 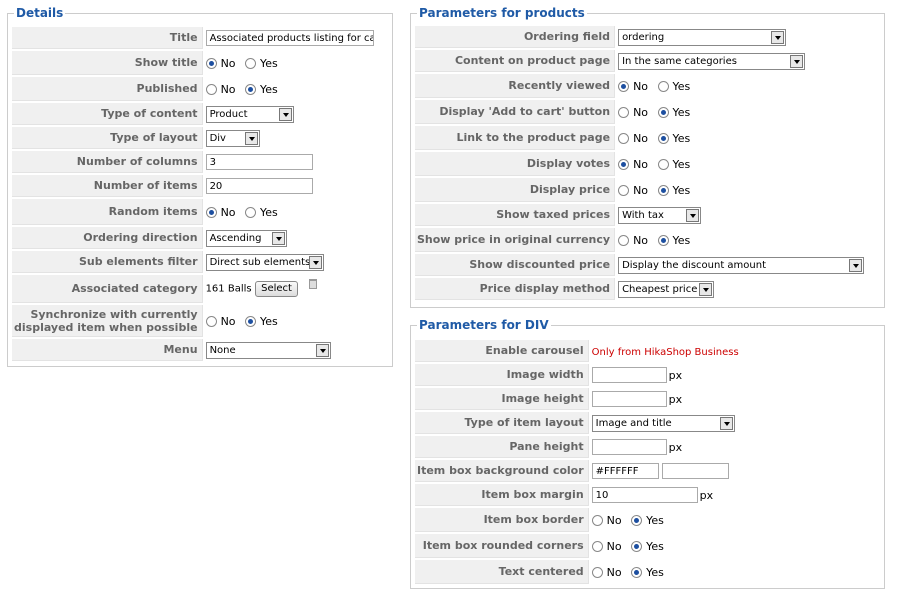 What do you see at coordinates (663, 423) in the screenshot?
I see `item-layout-select: Image and title` at bounding box center [663, 423].